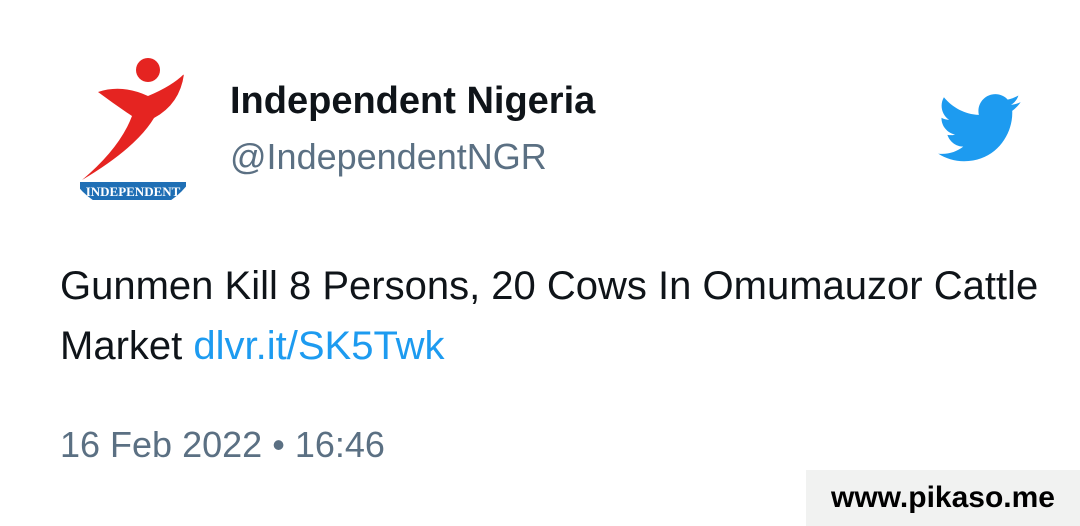 The image size is (1080, 526). I want to click on author-handle: @IndependentNGR, so click(388, 157).